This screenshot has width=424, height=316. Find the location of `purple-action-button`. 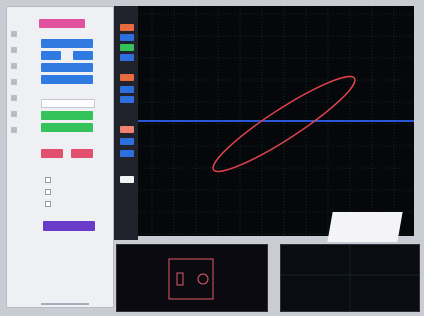

purple-action-button is located at coordinates (69, 226).